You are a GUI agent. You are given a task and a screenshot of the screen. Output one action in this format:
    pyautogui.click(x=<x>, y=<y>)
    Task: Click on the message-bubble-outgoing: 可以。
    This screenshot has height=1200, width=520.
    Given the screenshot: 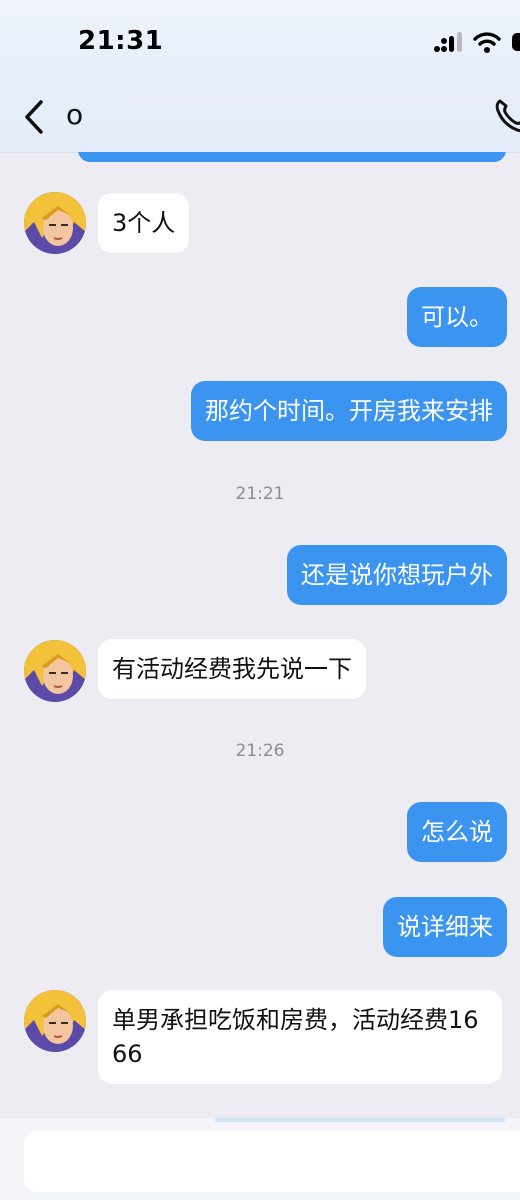 What is the action you would take?
    pyautogui.click(x=457, y=317)
    